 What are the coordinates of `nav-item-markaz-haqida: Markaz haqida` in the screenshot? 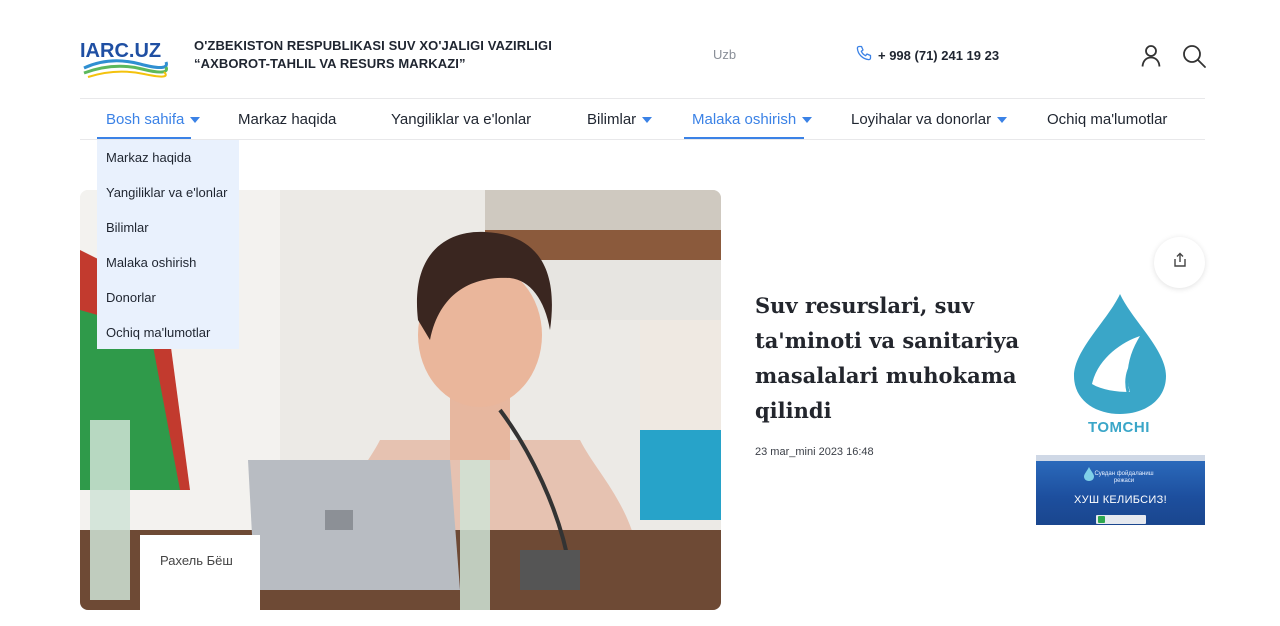 It's located at (287, 119).